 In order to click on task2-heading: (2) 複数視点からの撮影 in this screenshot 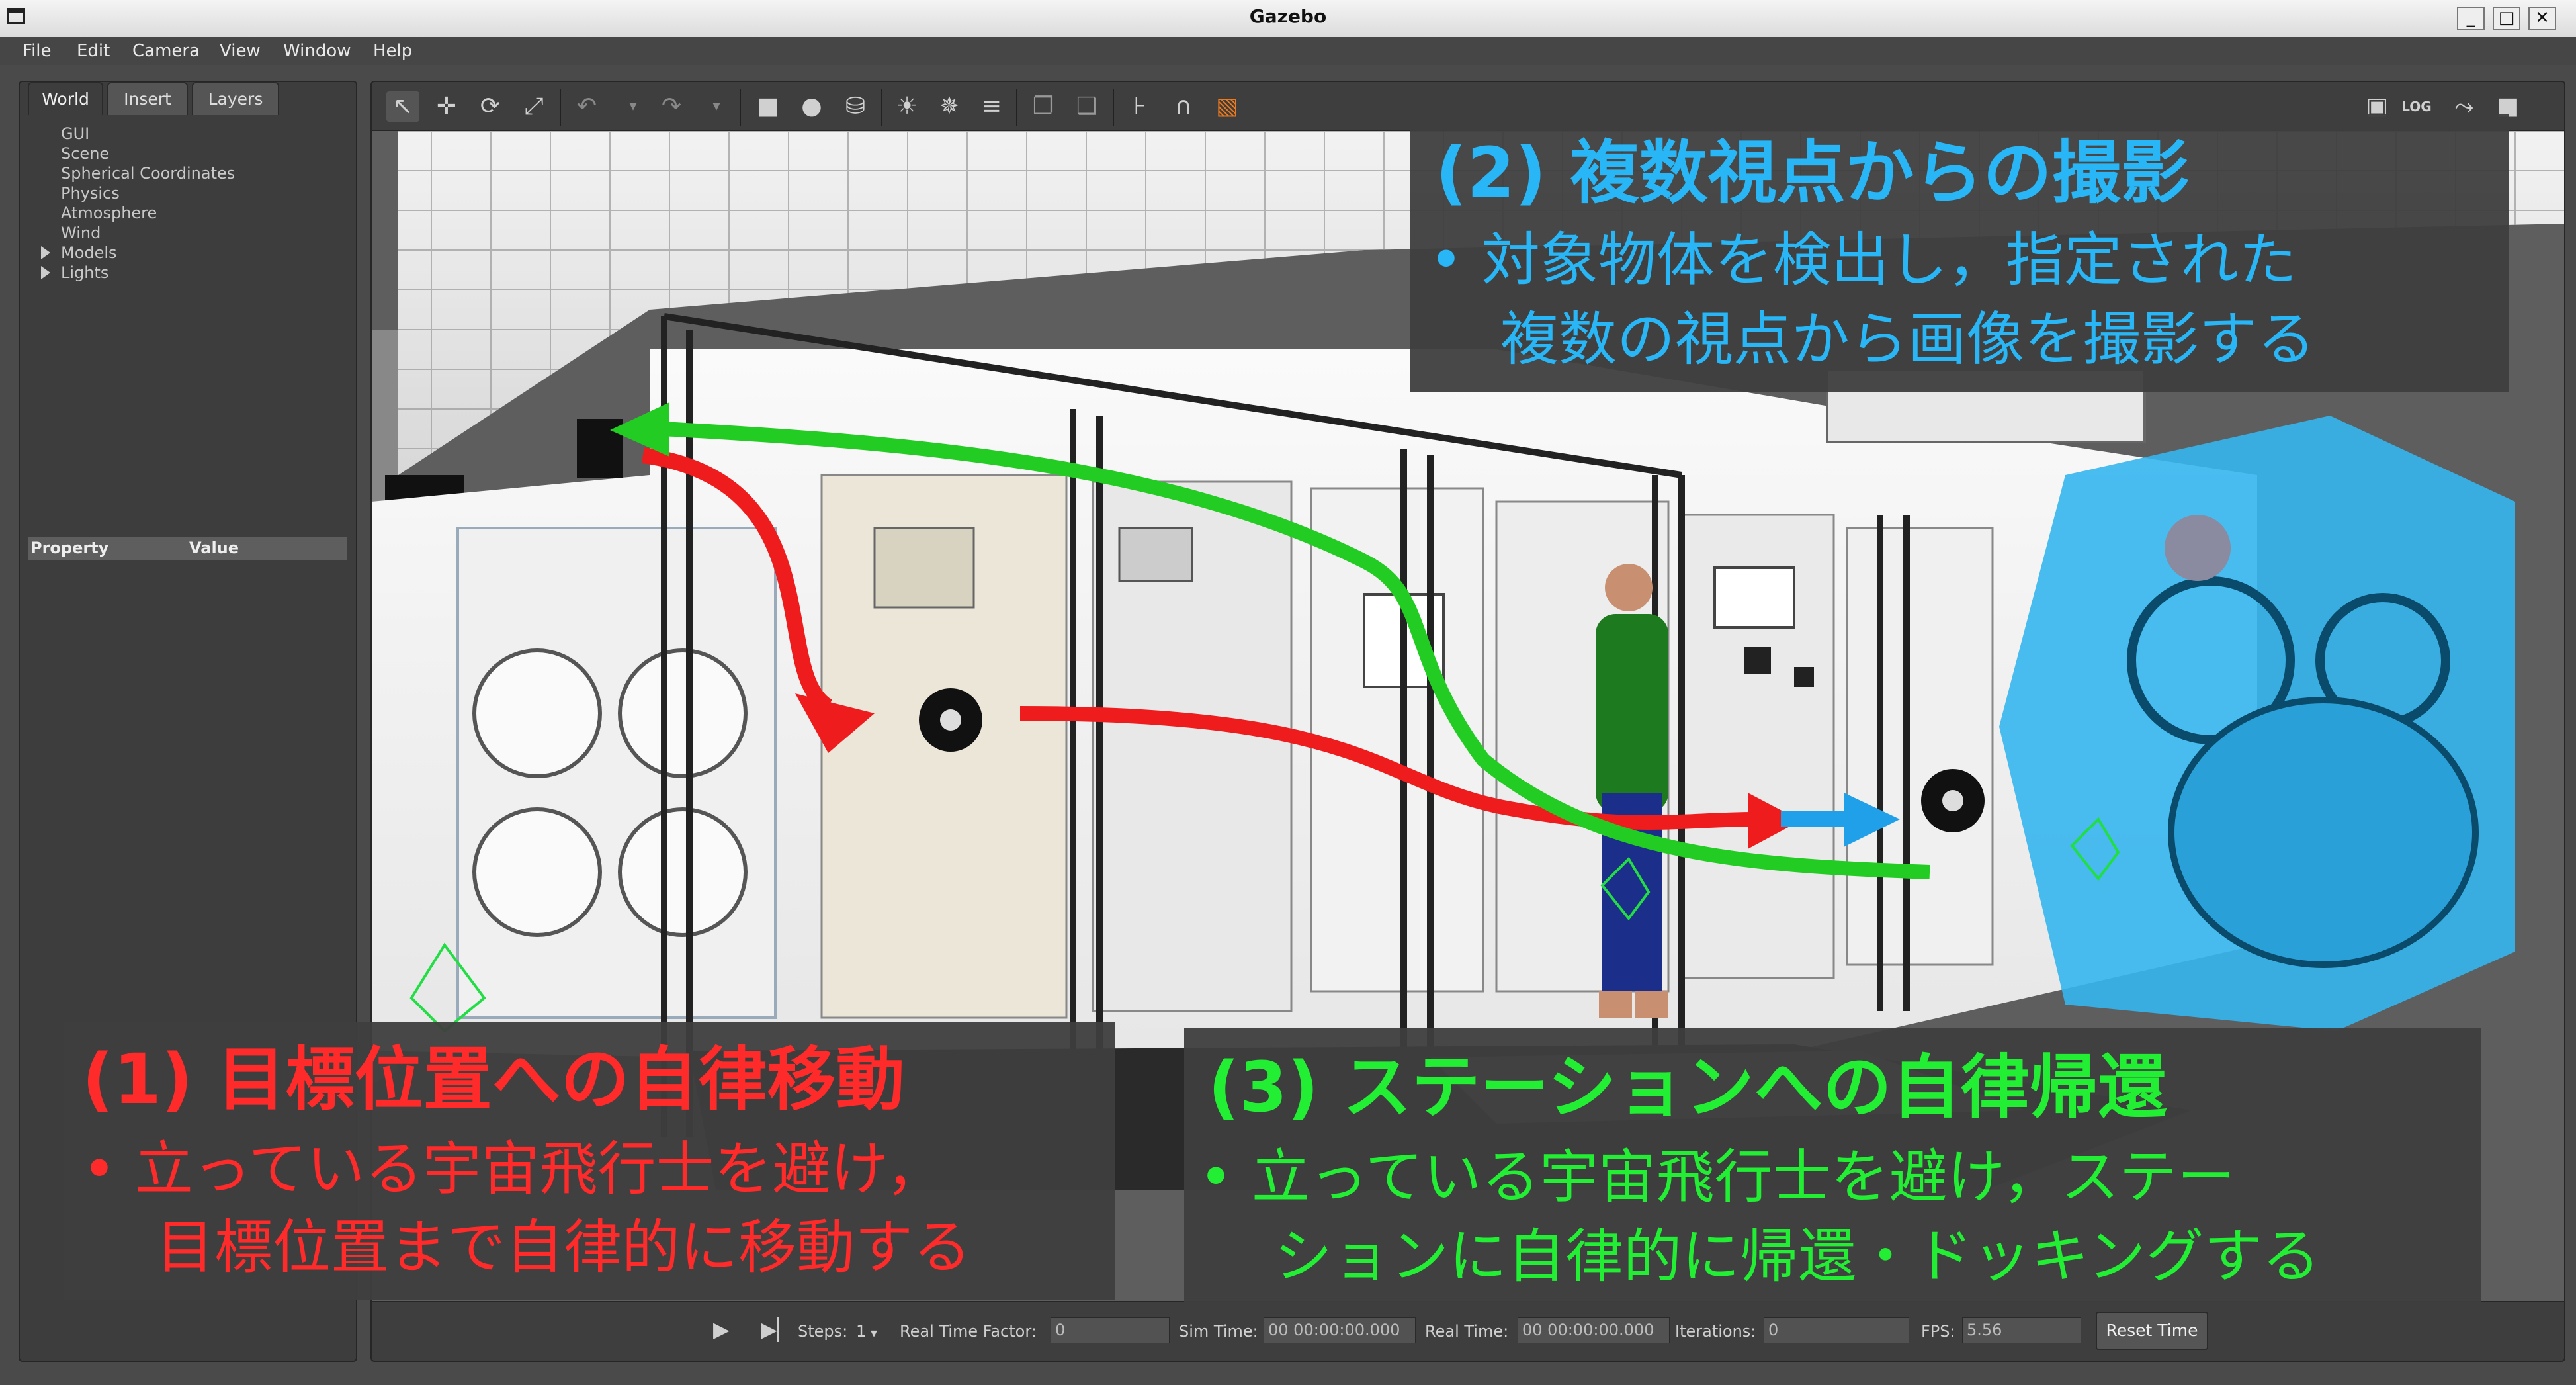, I will do `click(1813, 172)`.